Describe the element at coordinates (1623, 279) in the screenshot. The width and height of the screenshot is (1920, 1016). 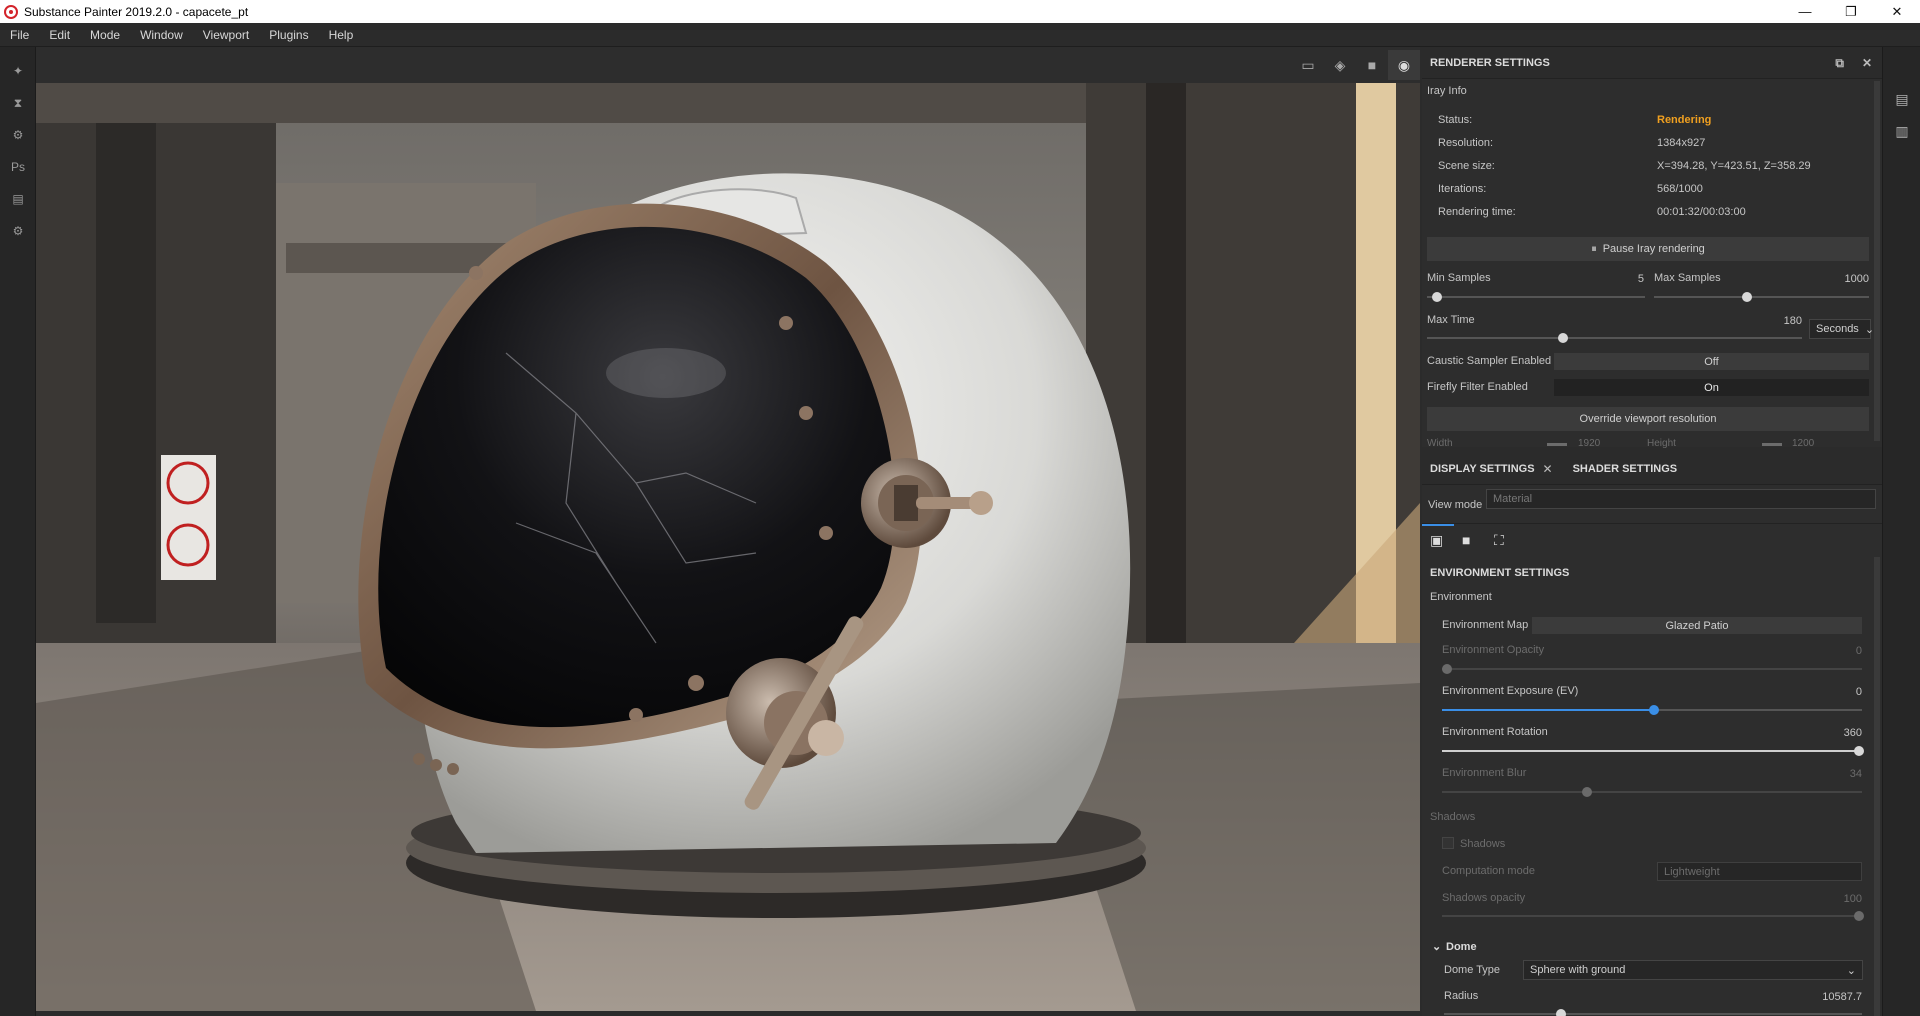
I see `min-samples-value: 5` at that location.